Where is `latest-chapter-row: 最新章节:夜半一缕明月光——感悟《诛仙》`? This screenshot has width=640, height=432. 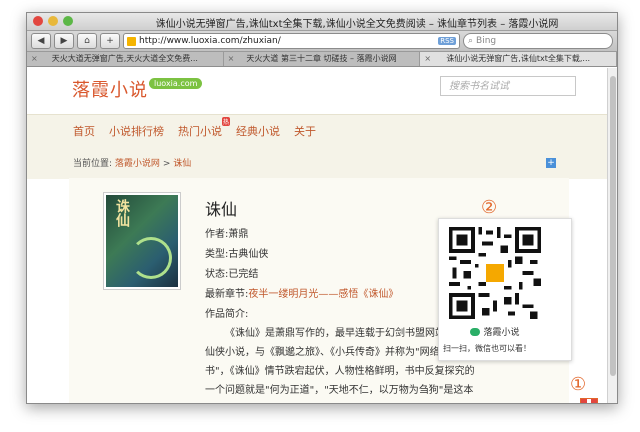
latest-chapter-row: 最新章节:夜半一缕明月光——感悟《诛仙》 is located at coordinates (301, 292).